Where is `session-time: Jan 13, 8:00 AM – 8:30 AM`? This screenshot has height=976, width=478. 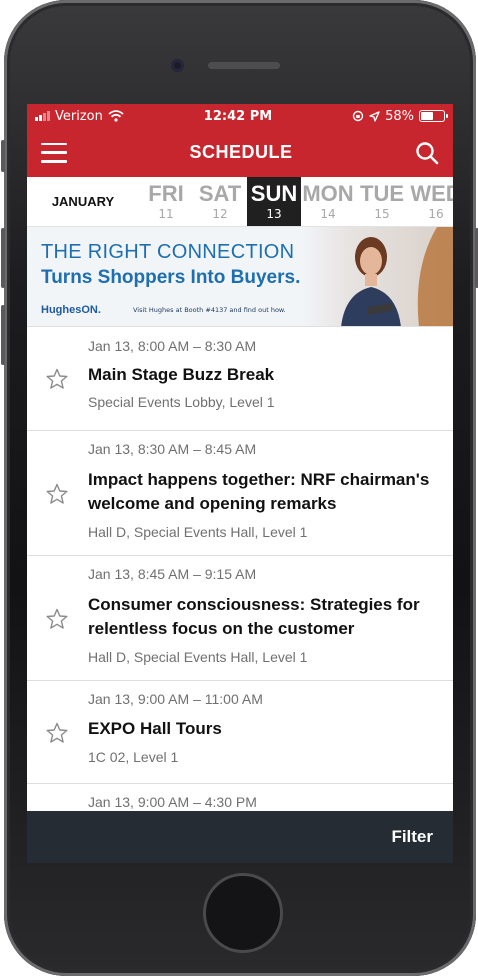 session-time: Jan 13, 8:00 AM – 8:30 AM is located at coordinates (172, 346).